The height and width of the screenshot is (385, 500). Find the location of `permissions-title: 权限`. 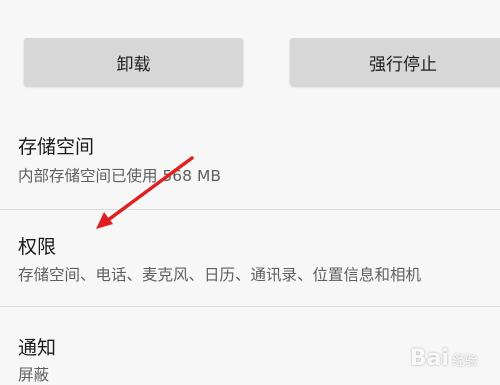

permissions-title: 权限 is located at coordinates (37, 247).